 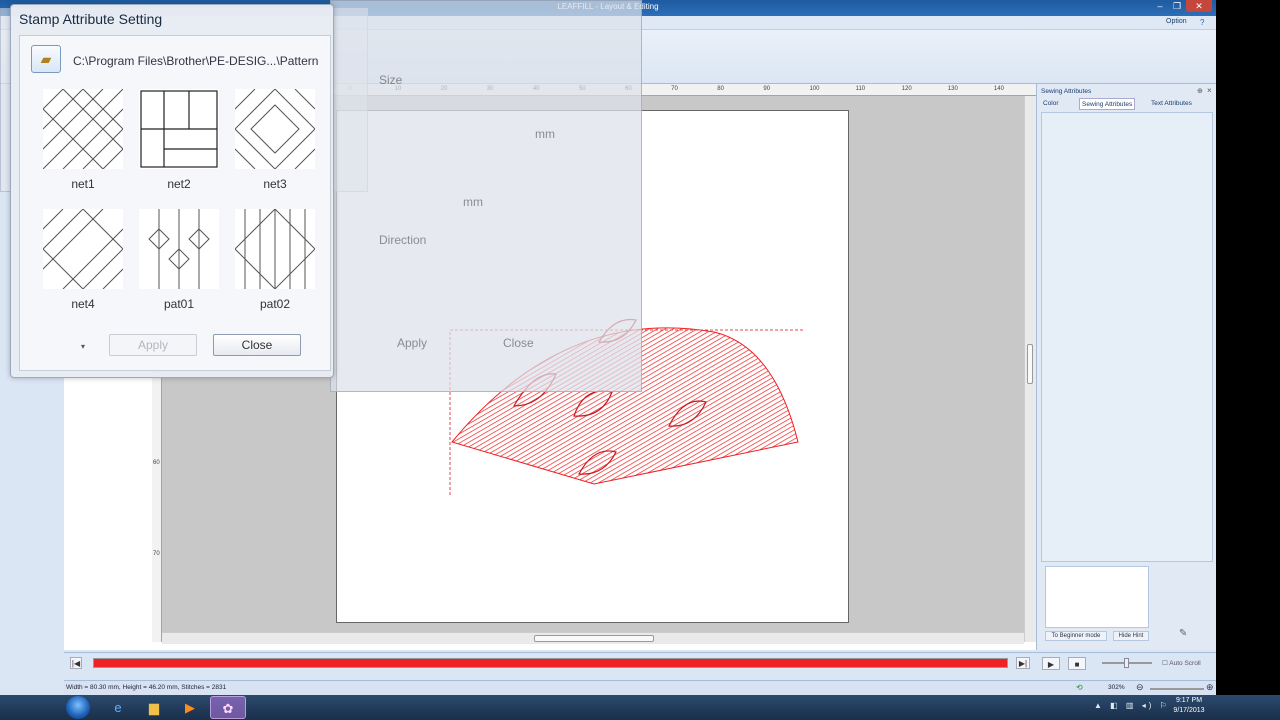 What do you see at coordinates (1200, 91) in the screenshot?
I see `pin-icon: ⊕` at bounding box center [1200, 91].